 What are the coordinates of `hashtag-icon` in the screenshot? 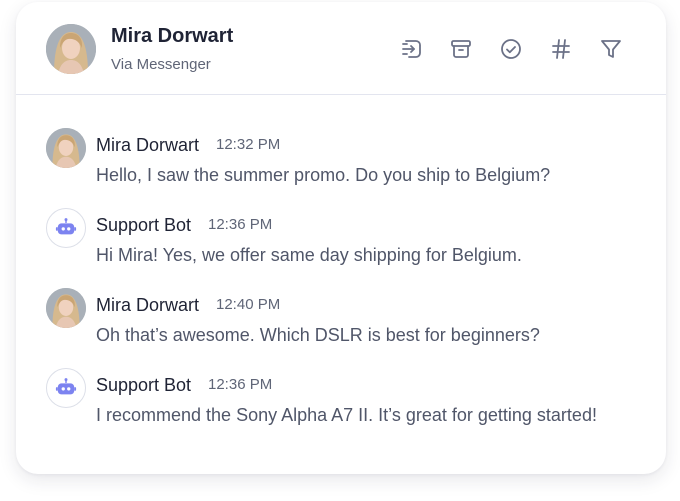 It's located at (561, 49).